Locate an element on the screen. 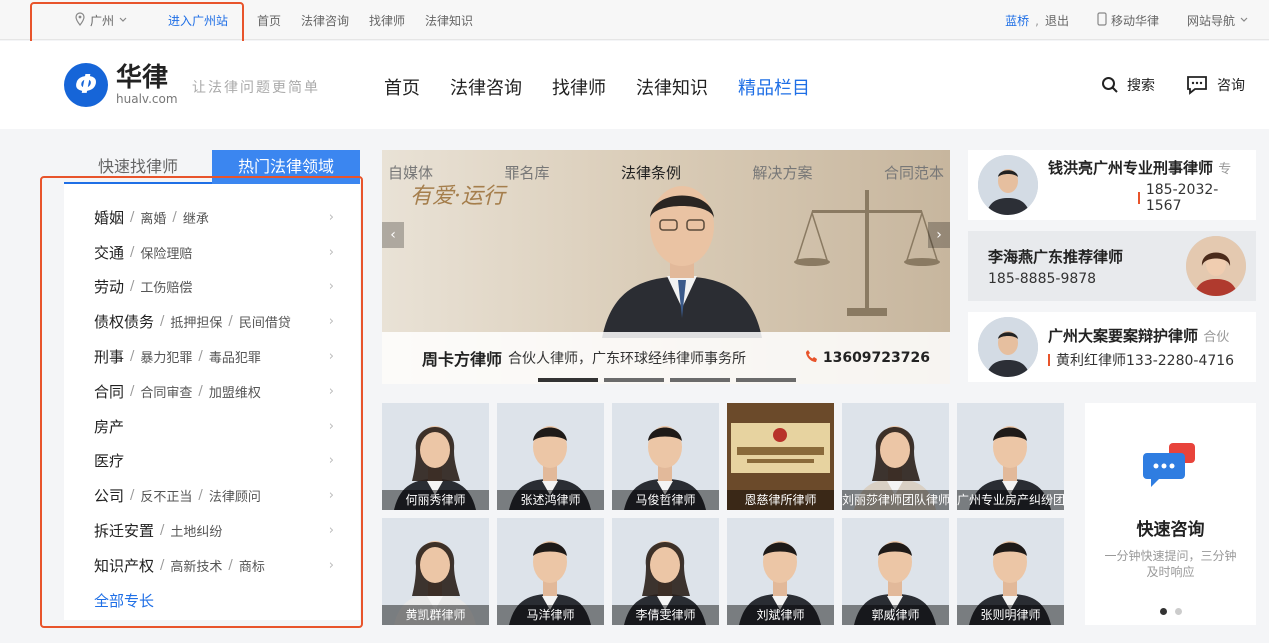 This screenshot has width=1269, height=643. top-nav: 首页 法律咨询 找律师 法律知识 is located at coordinates (365, 20).